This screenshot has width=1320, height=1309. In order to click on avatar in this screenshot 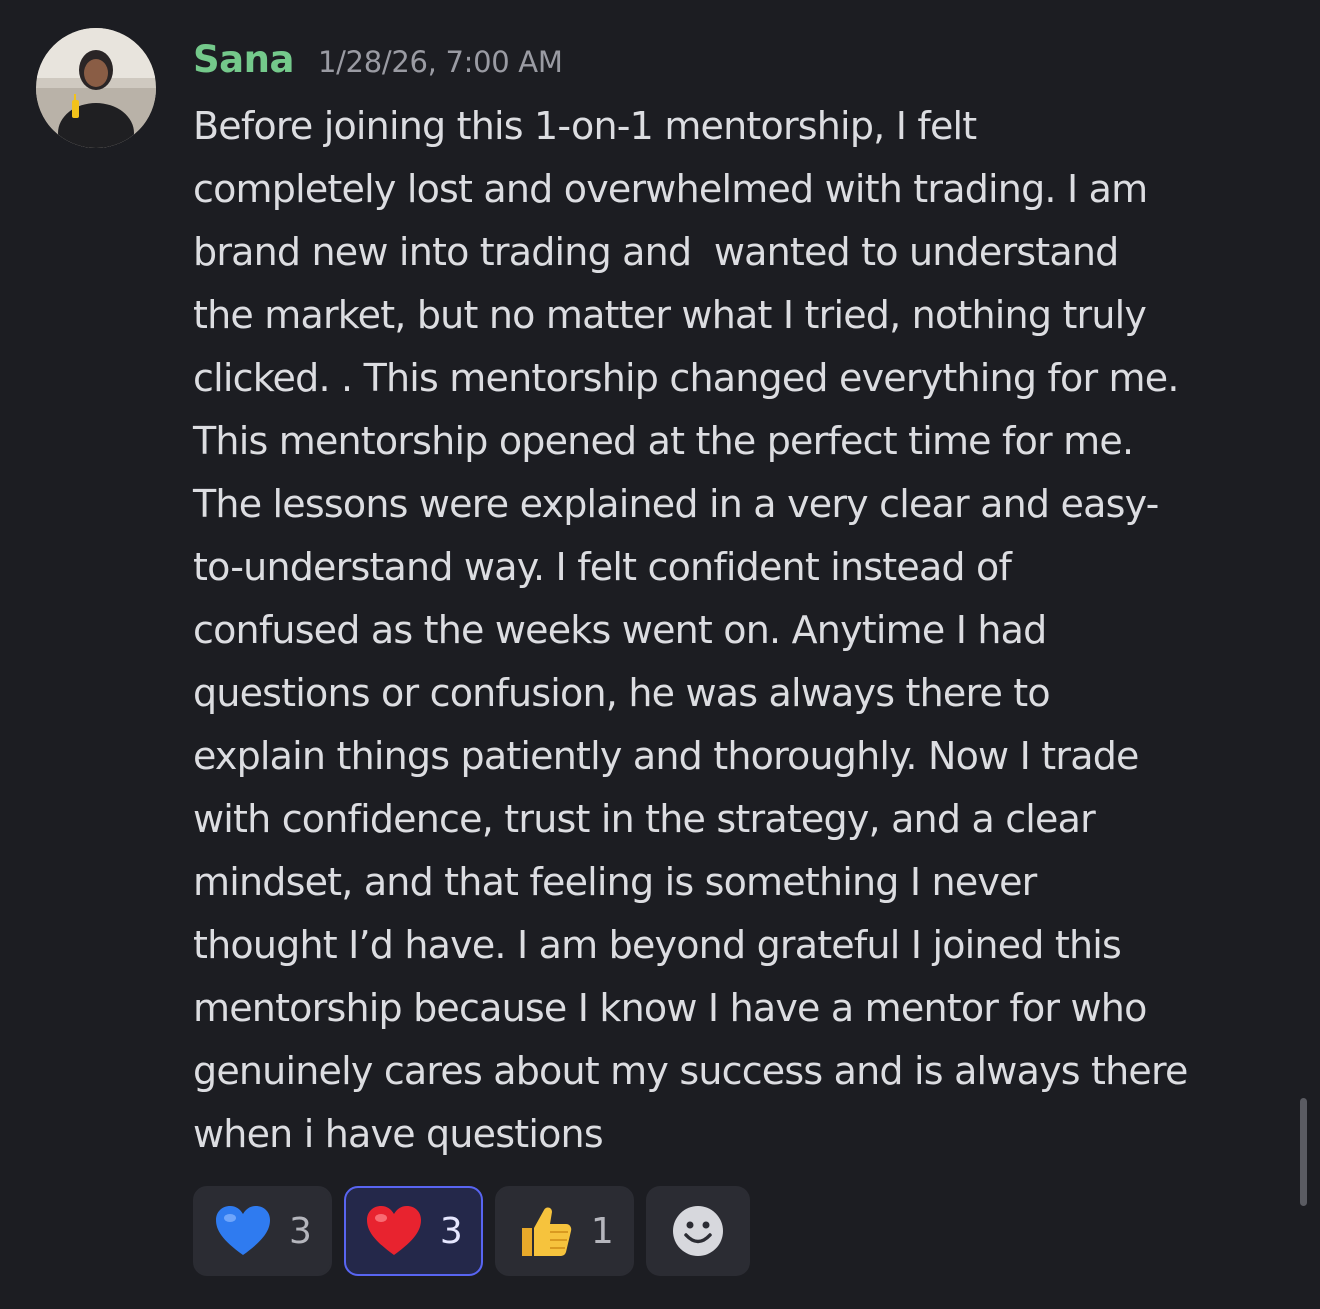, I will do `click(96, 88)`.